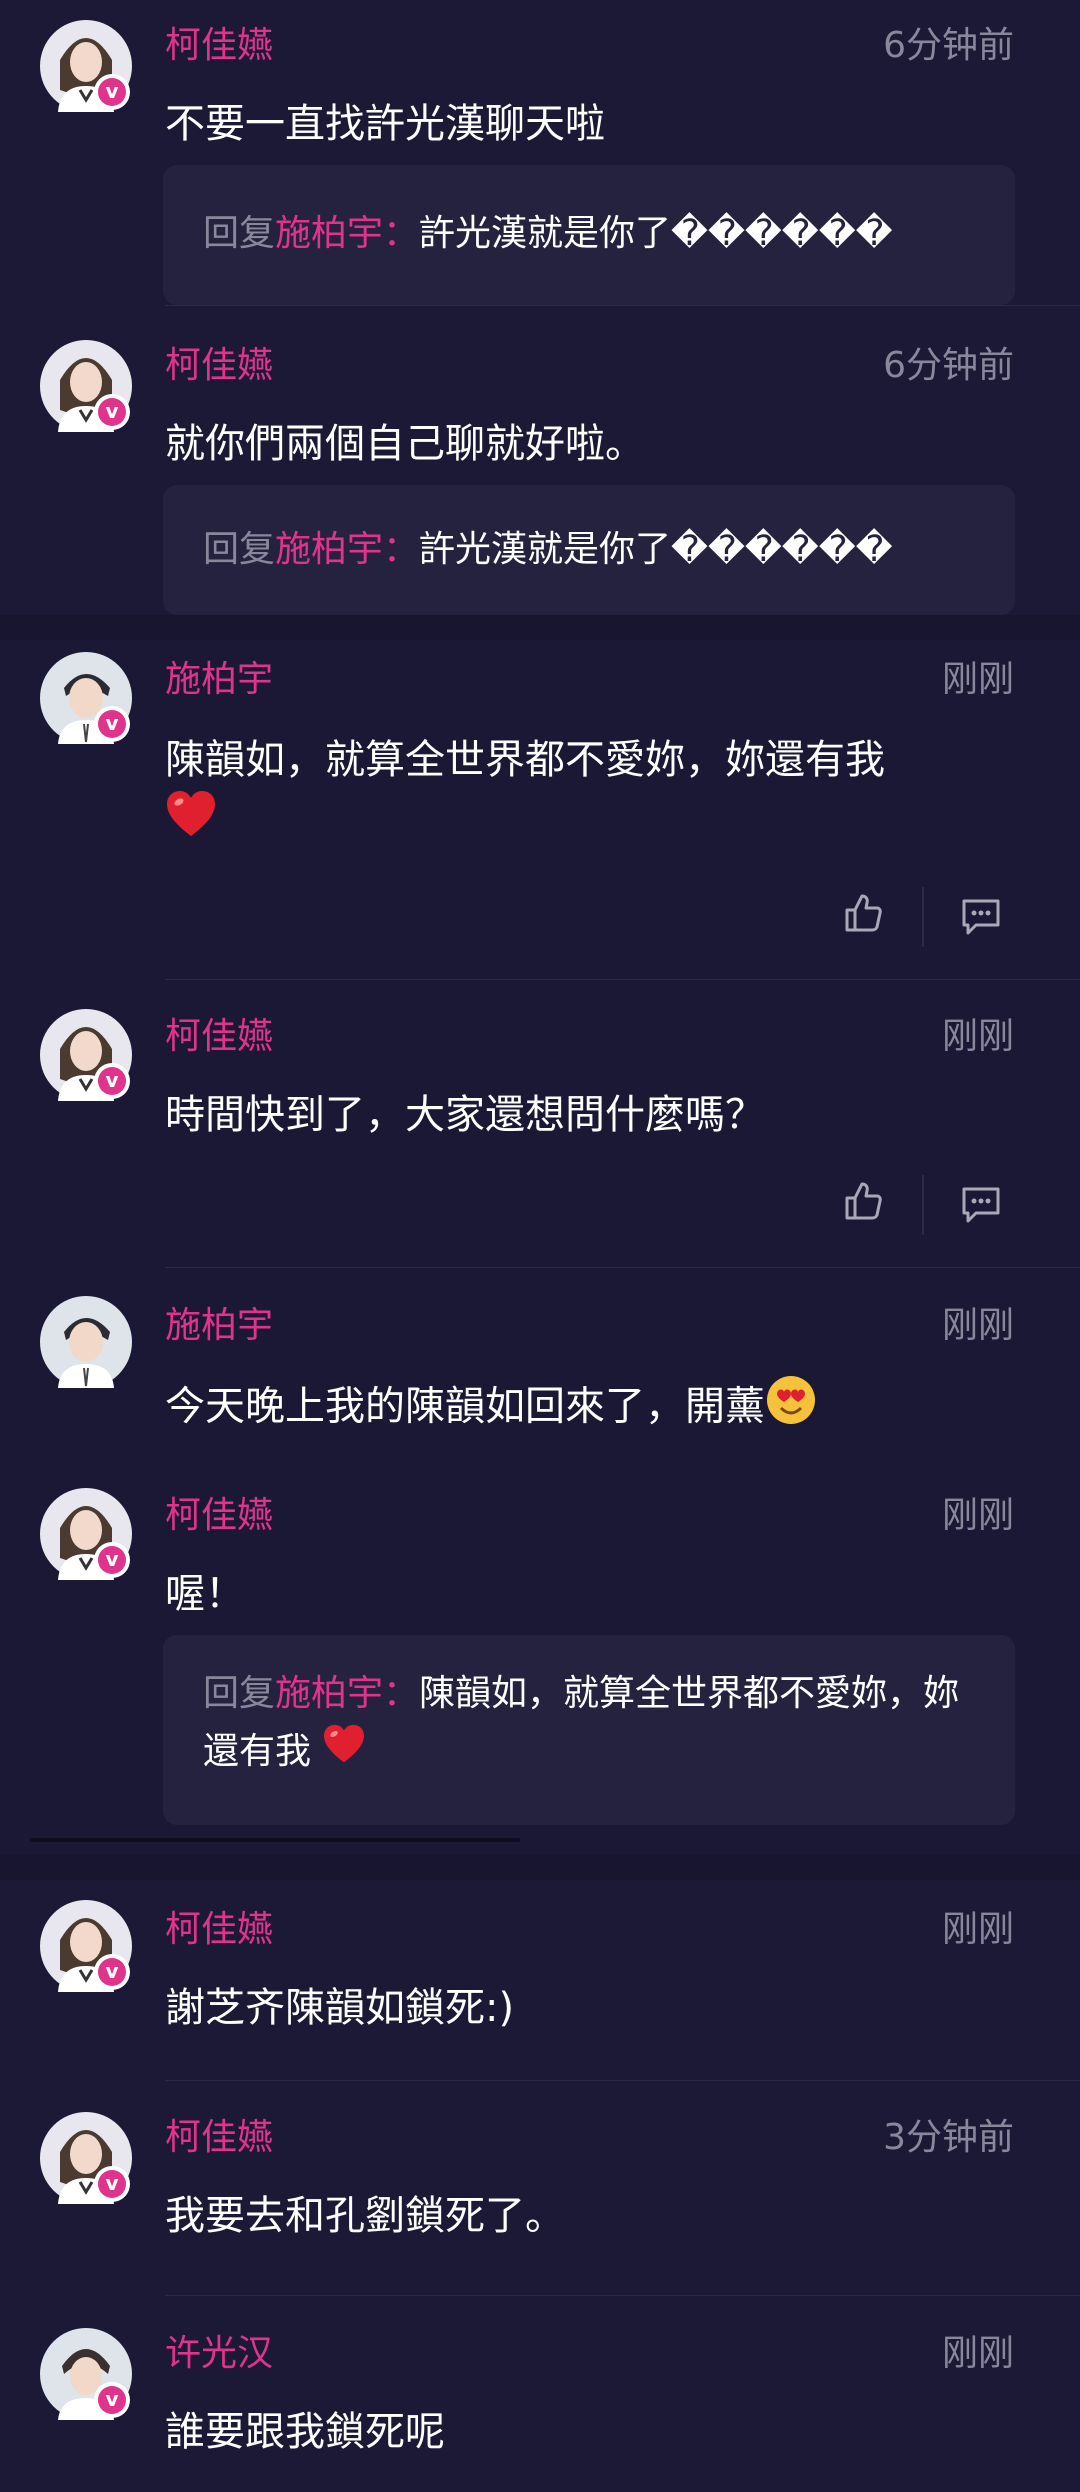  Describe the element at coordinates (791, 1408) in the screenshot. I see `heart-eyes-emoji-icon` at that location.